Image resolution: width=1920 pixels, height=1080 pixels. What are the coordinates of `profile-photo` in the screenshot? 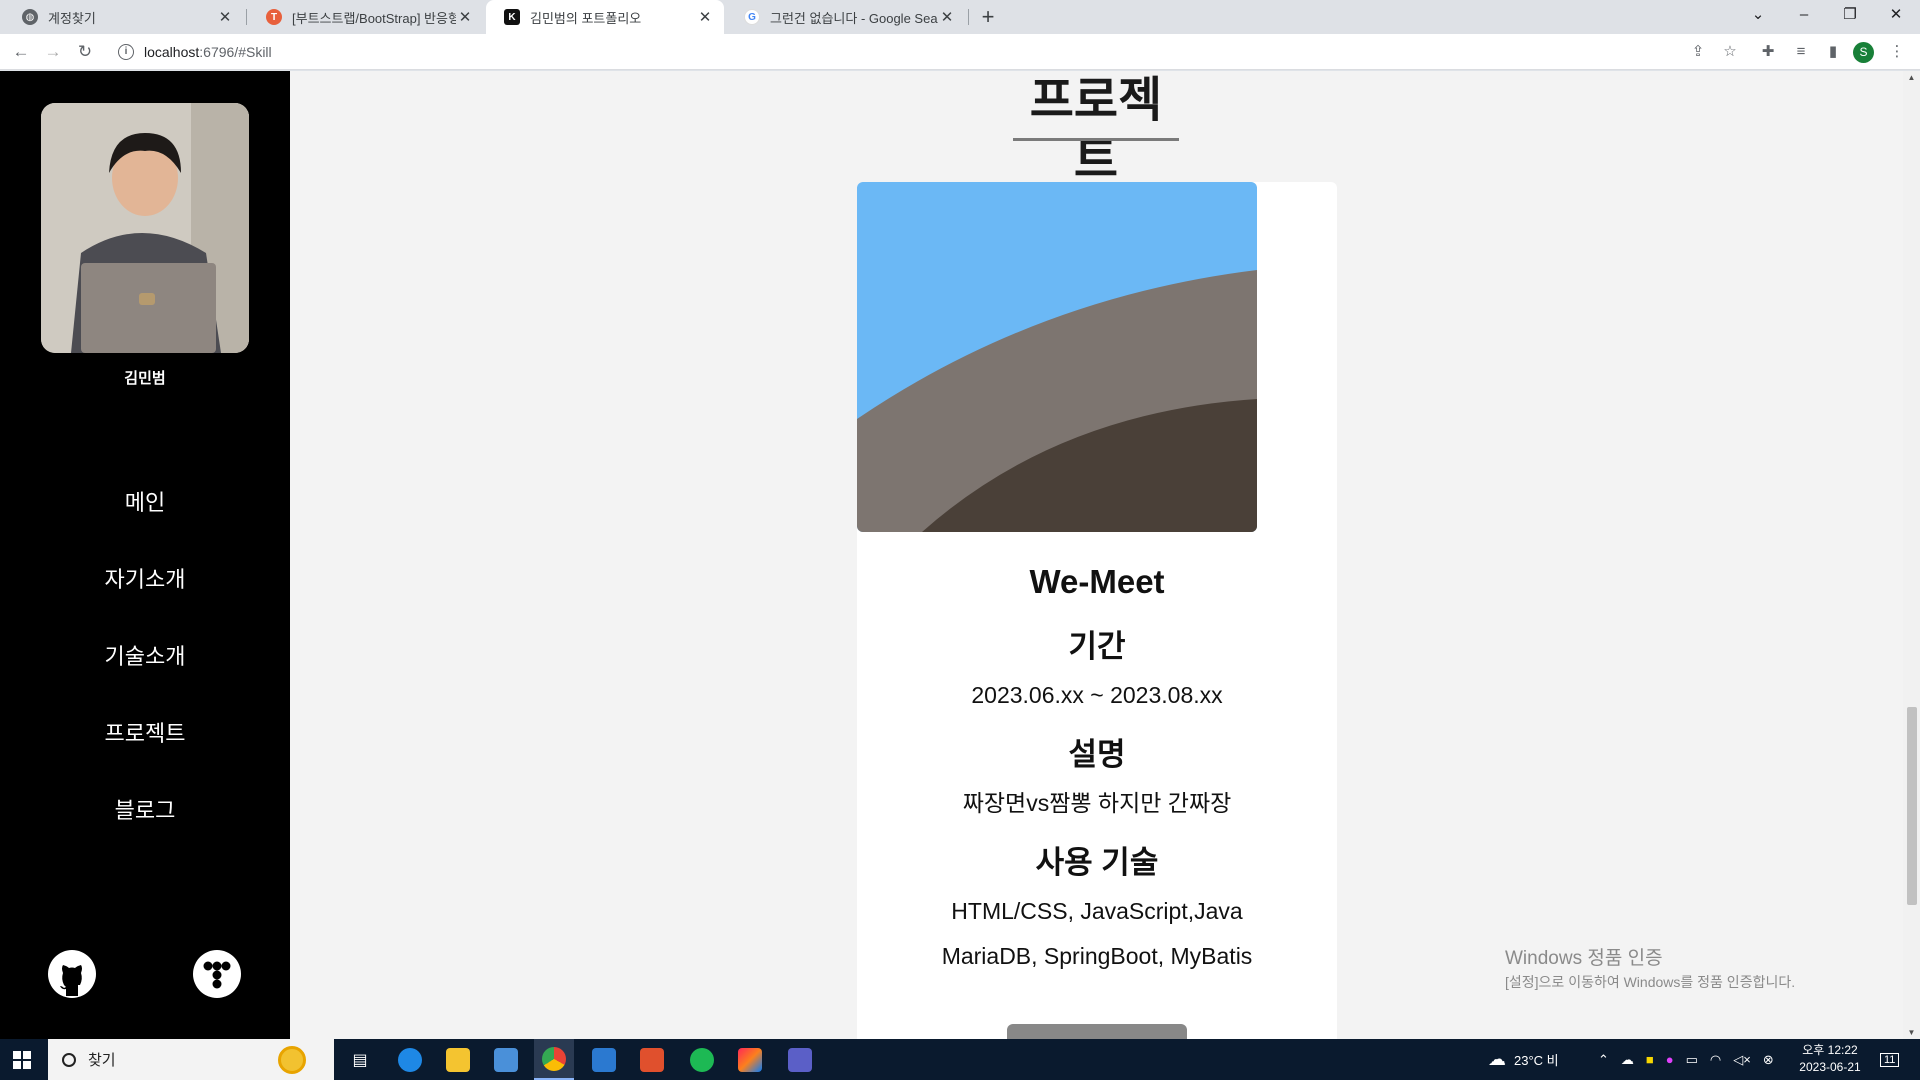 It's located at (145, 228).